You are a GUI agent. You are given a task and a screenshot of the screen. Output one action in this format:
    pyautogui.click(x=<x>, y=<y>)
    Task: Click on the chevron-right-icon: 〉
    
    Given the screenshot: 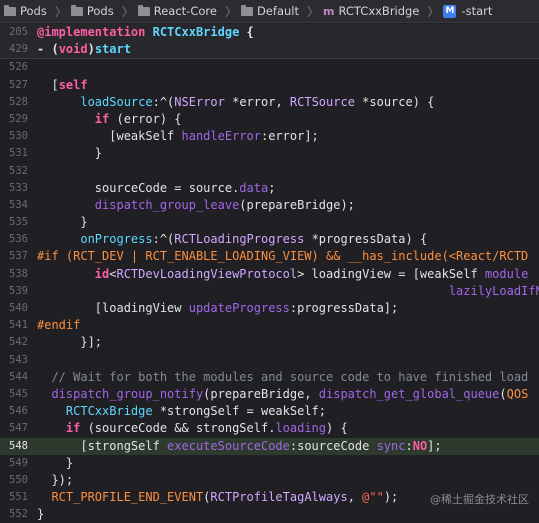 What is the action you would take?
    pyautogui.click(x=230, y=11)
    